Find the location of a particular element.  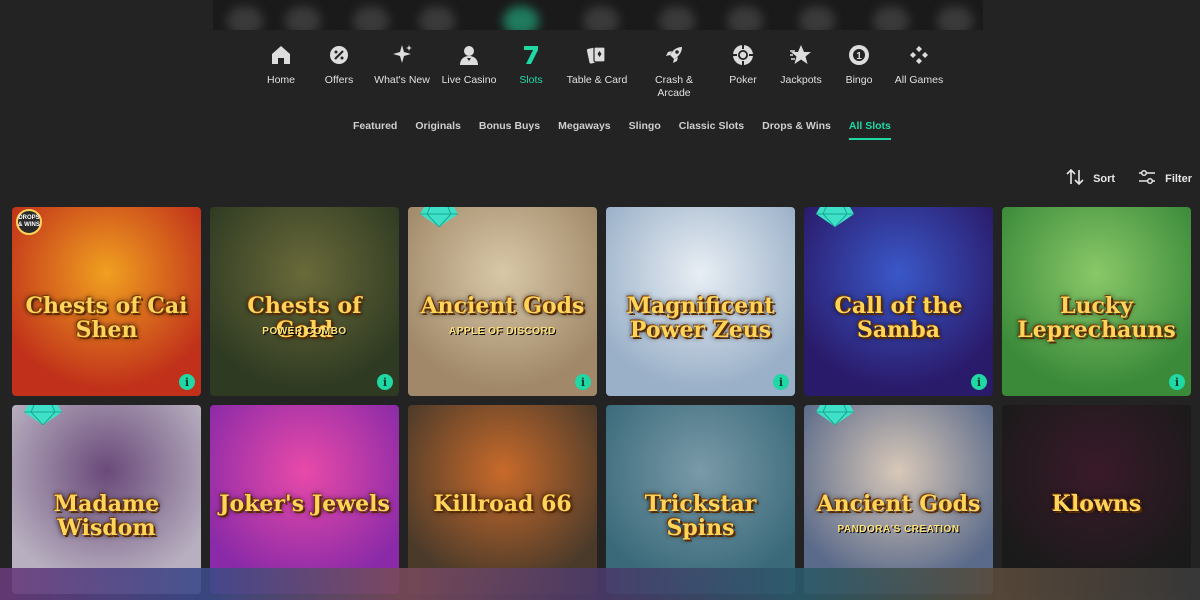

game-title: Madame Wisdom is located at coordinates (106, 515).